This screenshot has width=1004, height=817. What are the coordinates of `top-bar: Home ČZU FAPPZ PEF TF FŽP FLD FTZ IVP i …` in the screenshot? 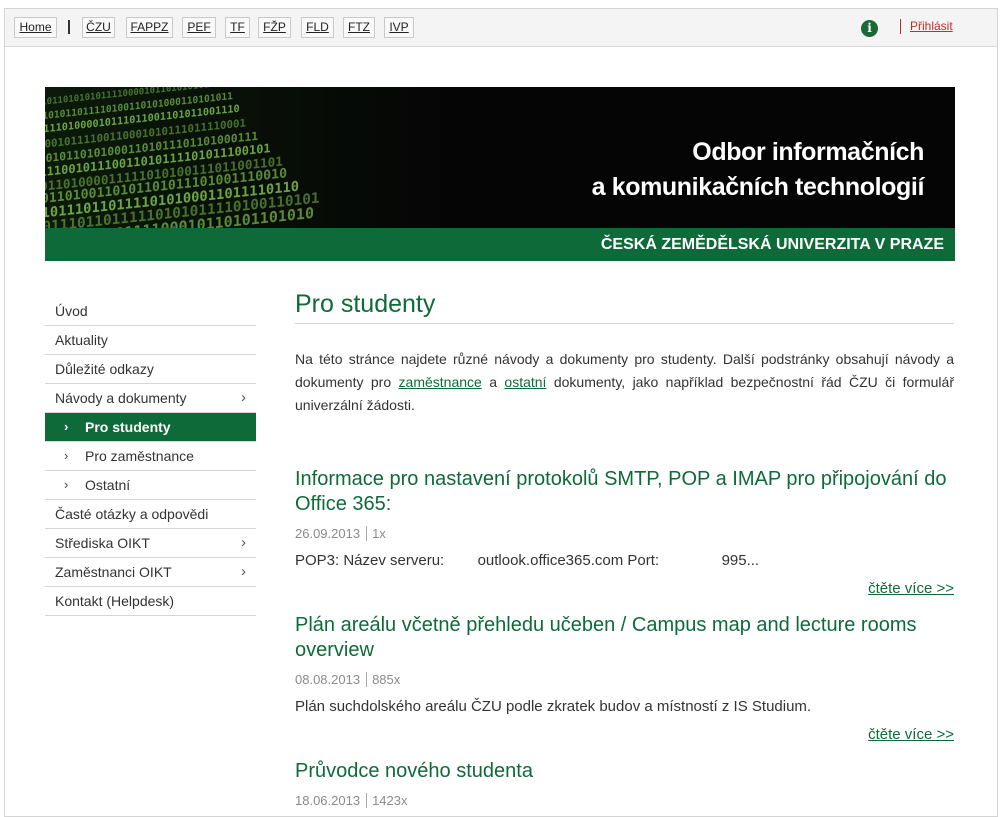 It's located at (501, 28).